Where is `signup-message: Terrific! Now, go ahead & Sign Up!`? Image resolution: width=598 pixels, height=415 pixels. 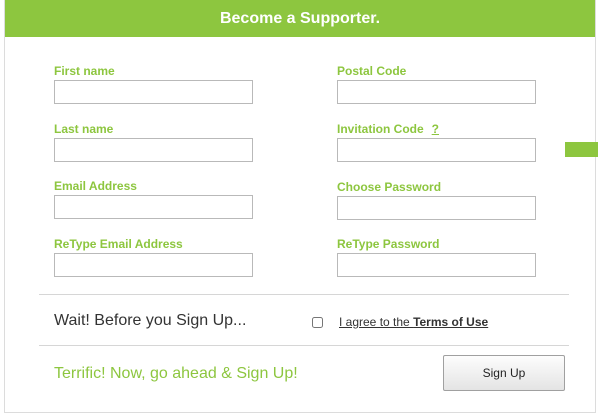 signup-message: Terrific! Now, go ahead & Sign Up! is located at coordinates (176, 373).